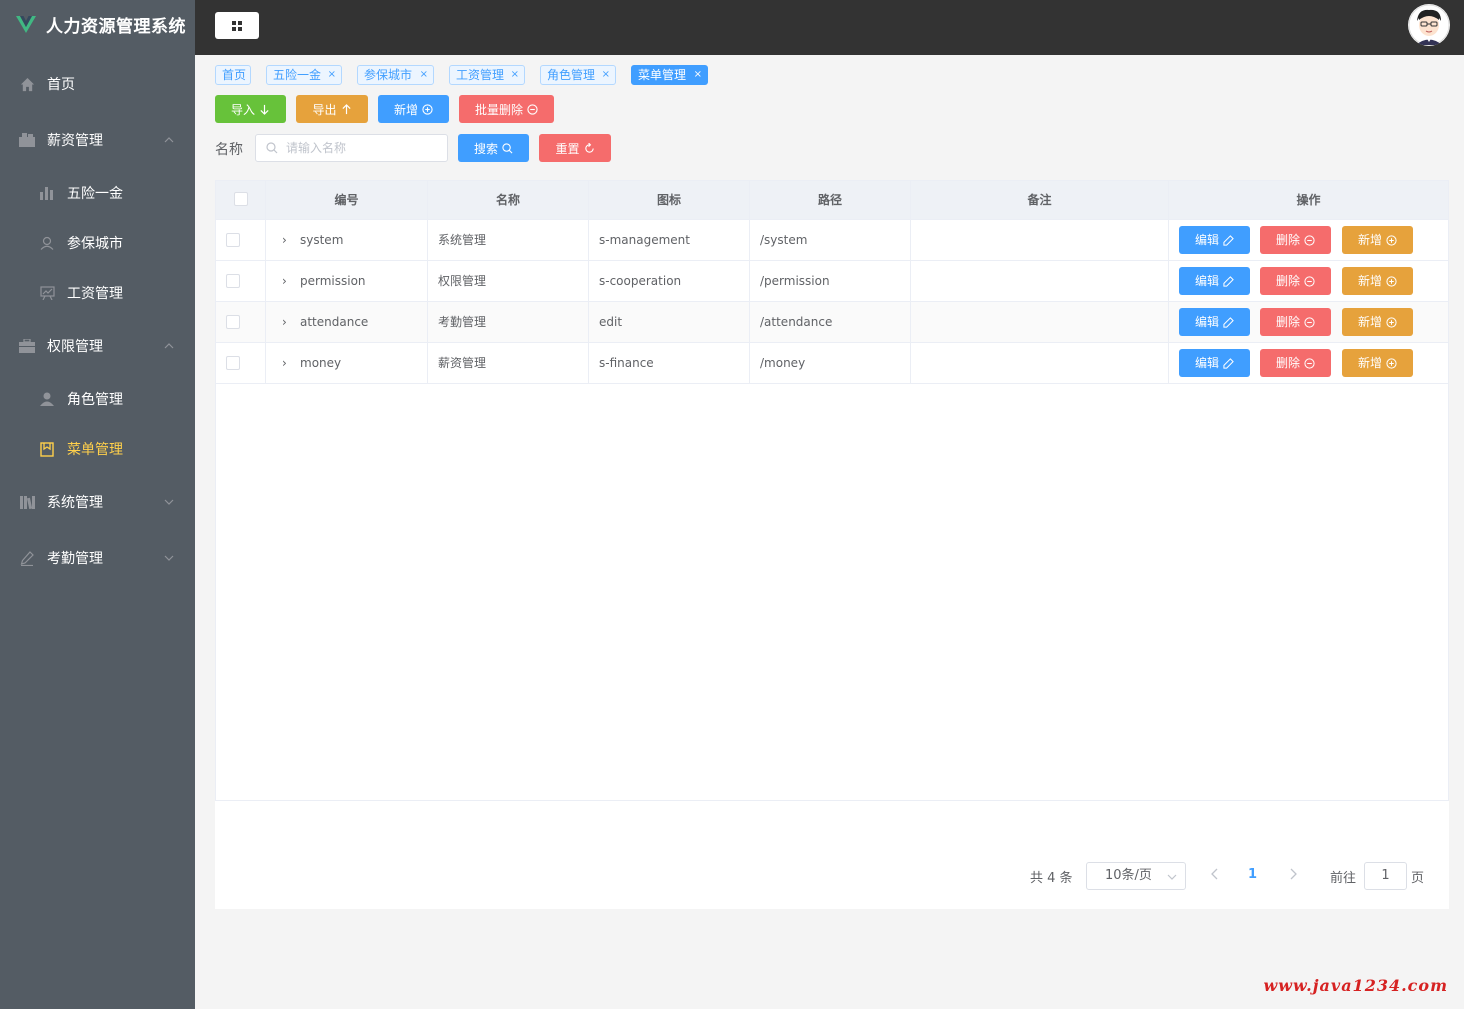  What do you see at coordinates (1287, 281) in the screenshot?
I see `delete-label: 删除` at bounding box center [1287, 281].